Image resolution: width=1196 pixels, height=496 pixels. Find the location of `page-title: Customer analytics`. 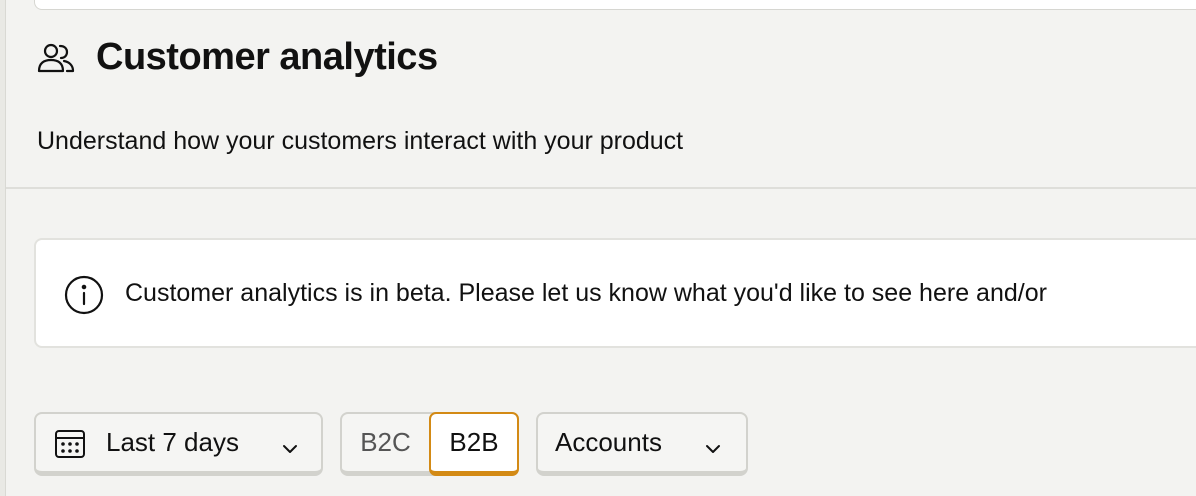

page-title: Customer analytics is located at coordinates (267, 57).